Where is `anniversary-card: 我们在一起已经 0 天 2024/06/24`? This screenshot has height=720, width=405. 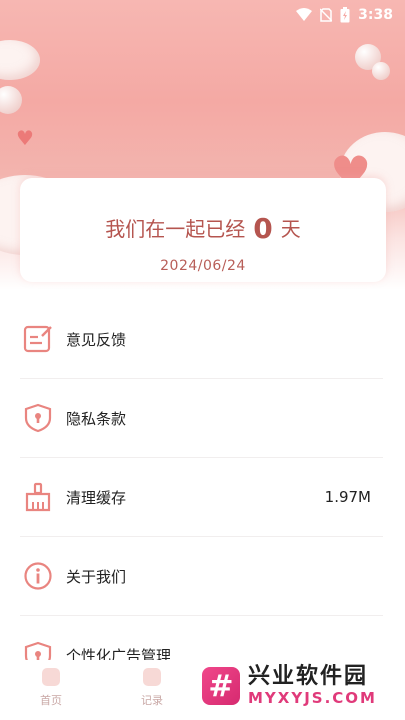 anniversary-card: 我们在一起已经 0 天 2024/06/24 is located at coordinates (203, 230).